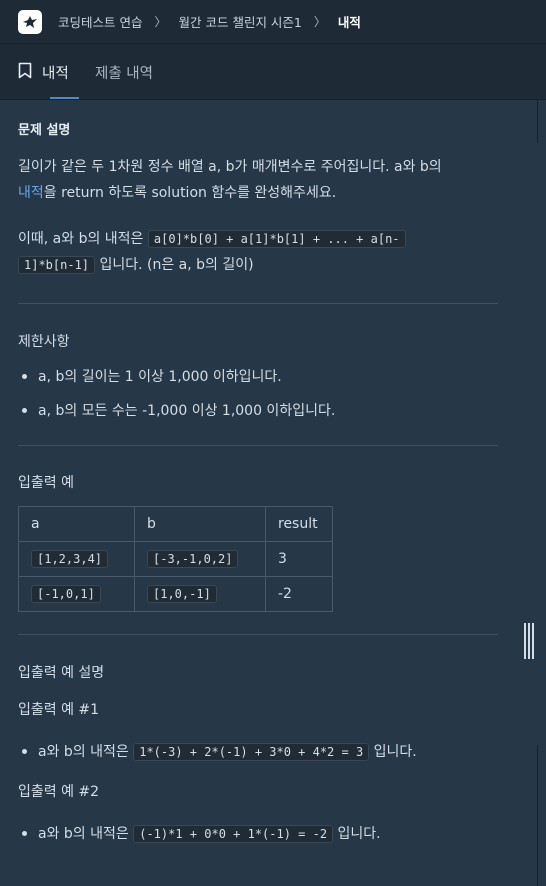 The width and height of the screenshot is (546, 886). Describe the element at coordinates (30, 21) in the screenshot. I see `programmers-logo-icon` at that location.